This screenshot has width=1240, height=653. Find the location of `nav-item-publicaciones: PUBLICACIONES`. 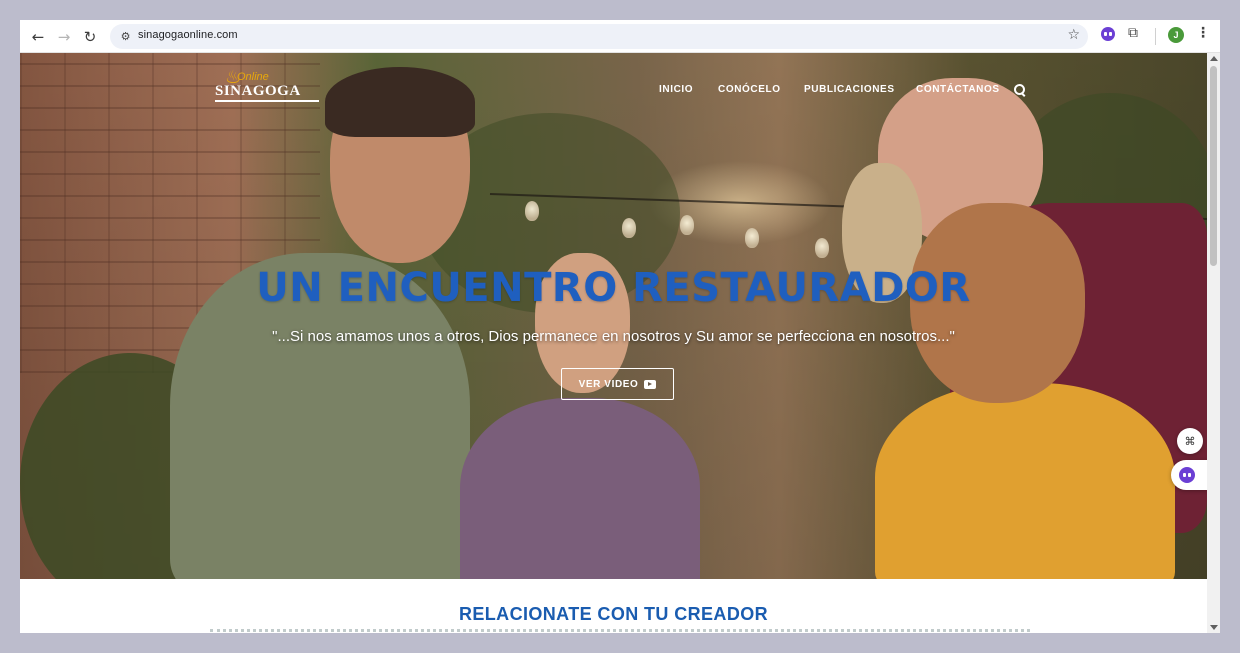

nav-item-publicaciones: PUBLICACIONES is located at coordinates (849, 89).